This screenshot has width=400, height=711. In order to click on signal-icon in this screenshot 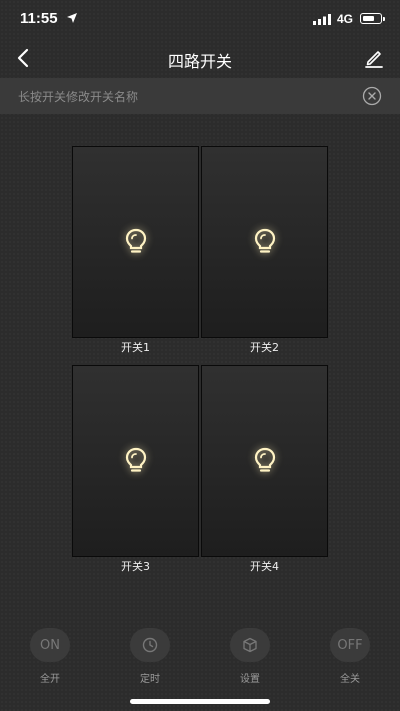, I will do `click(322, 19)`.